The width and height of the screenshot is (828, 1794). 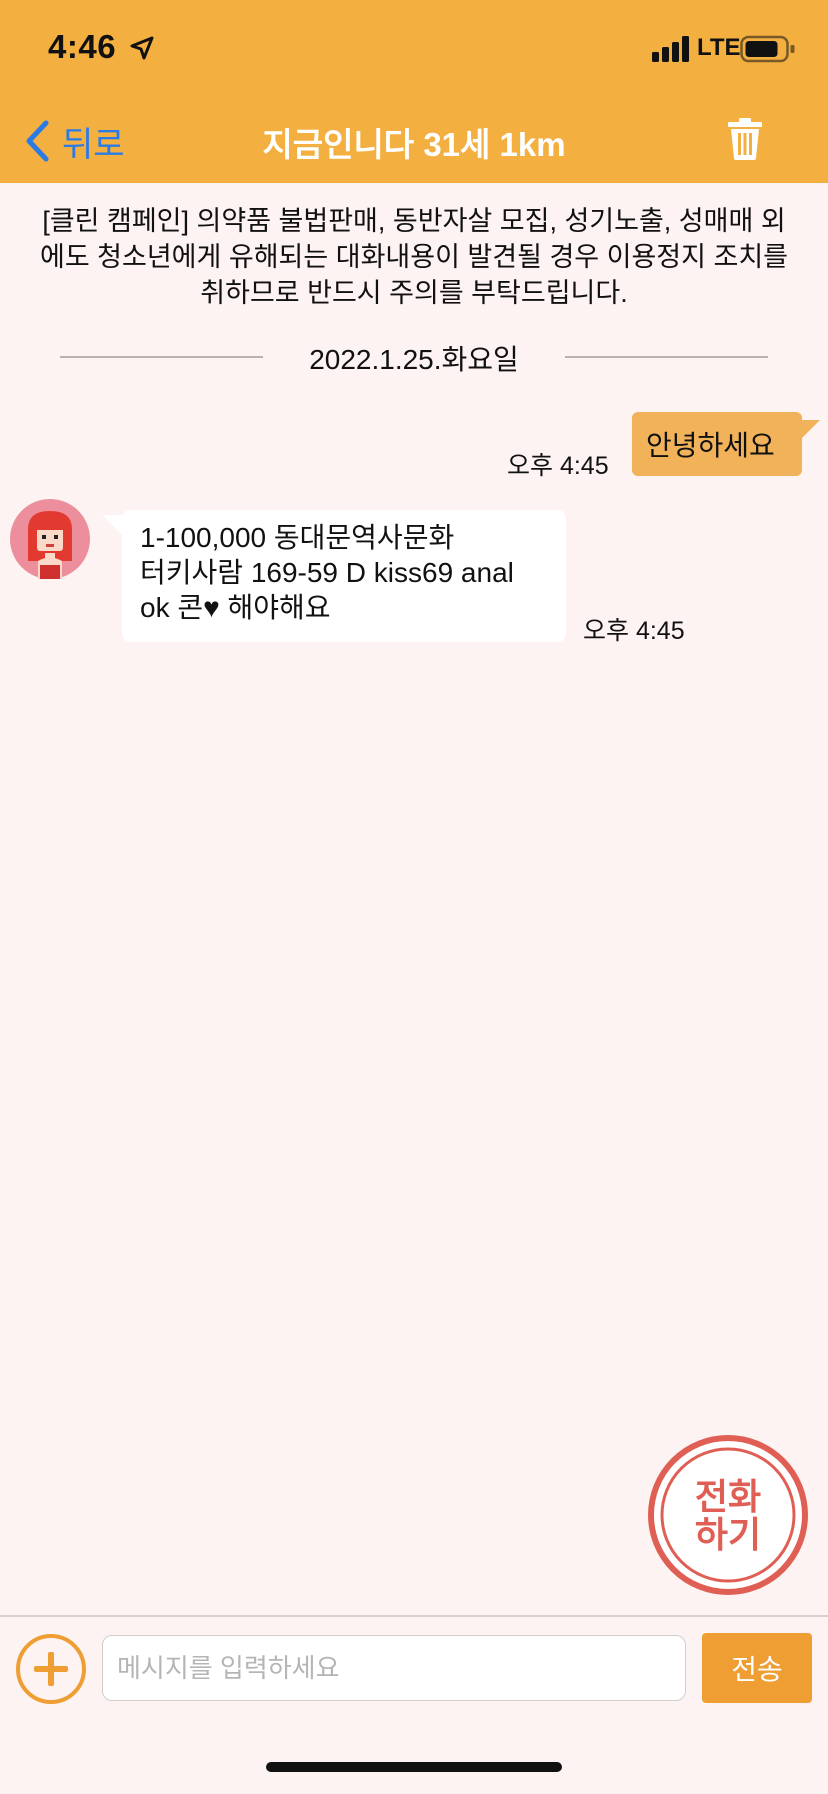 I want to click on avatar, so click(x=50, y=539).